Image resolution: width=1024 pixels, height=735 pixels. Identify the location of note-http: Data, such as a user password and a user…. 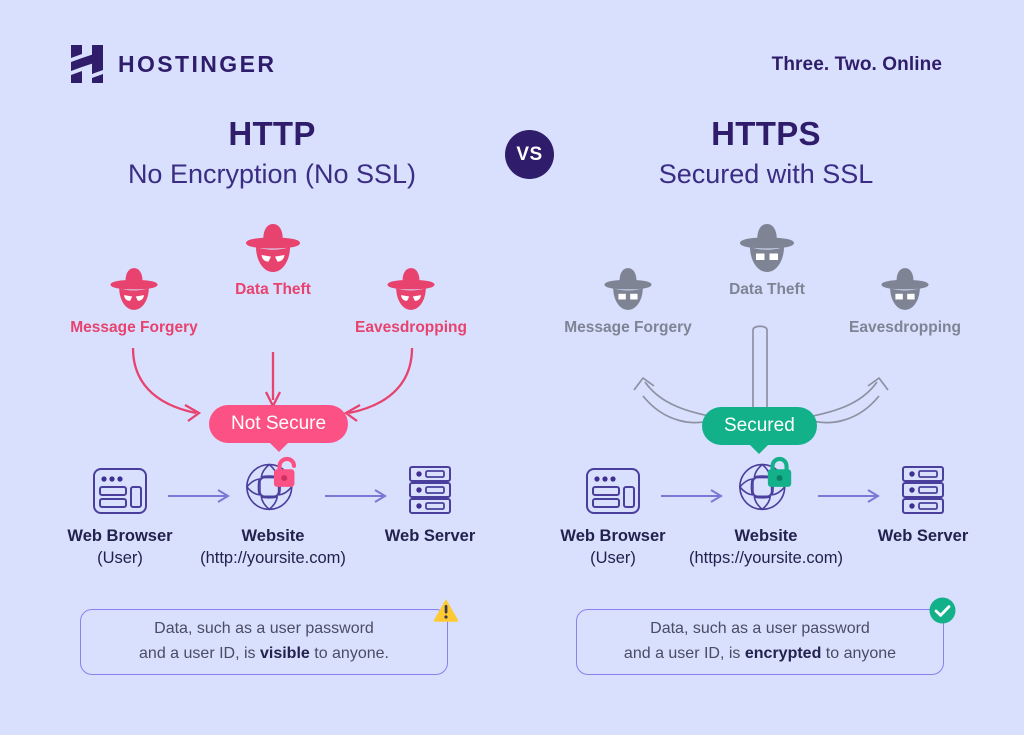
(269, 637).